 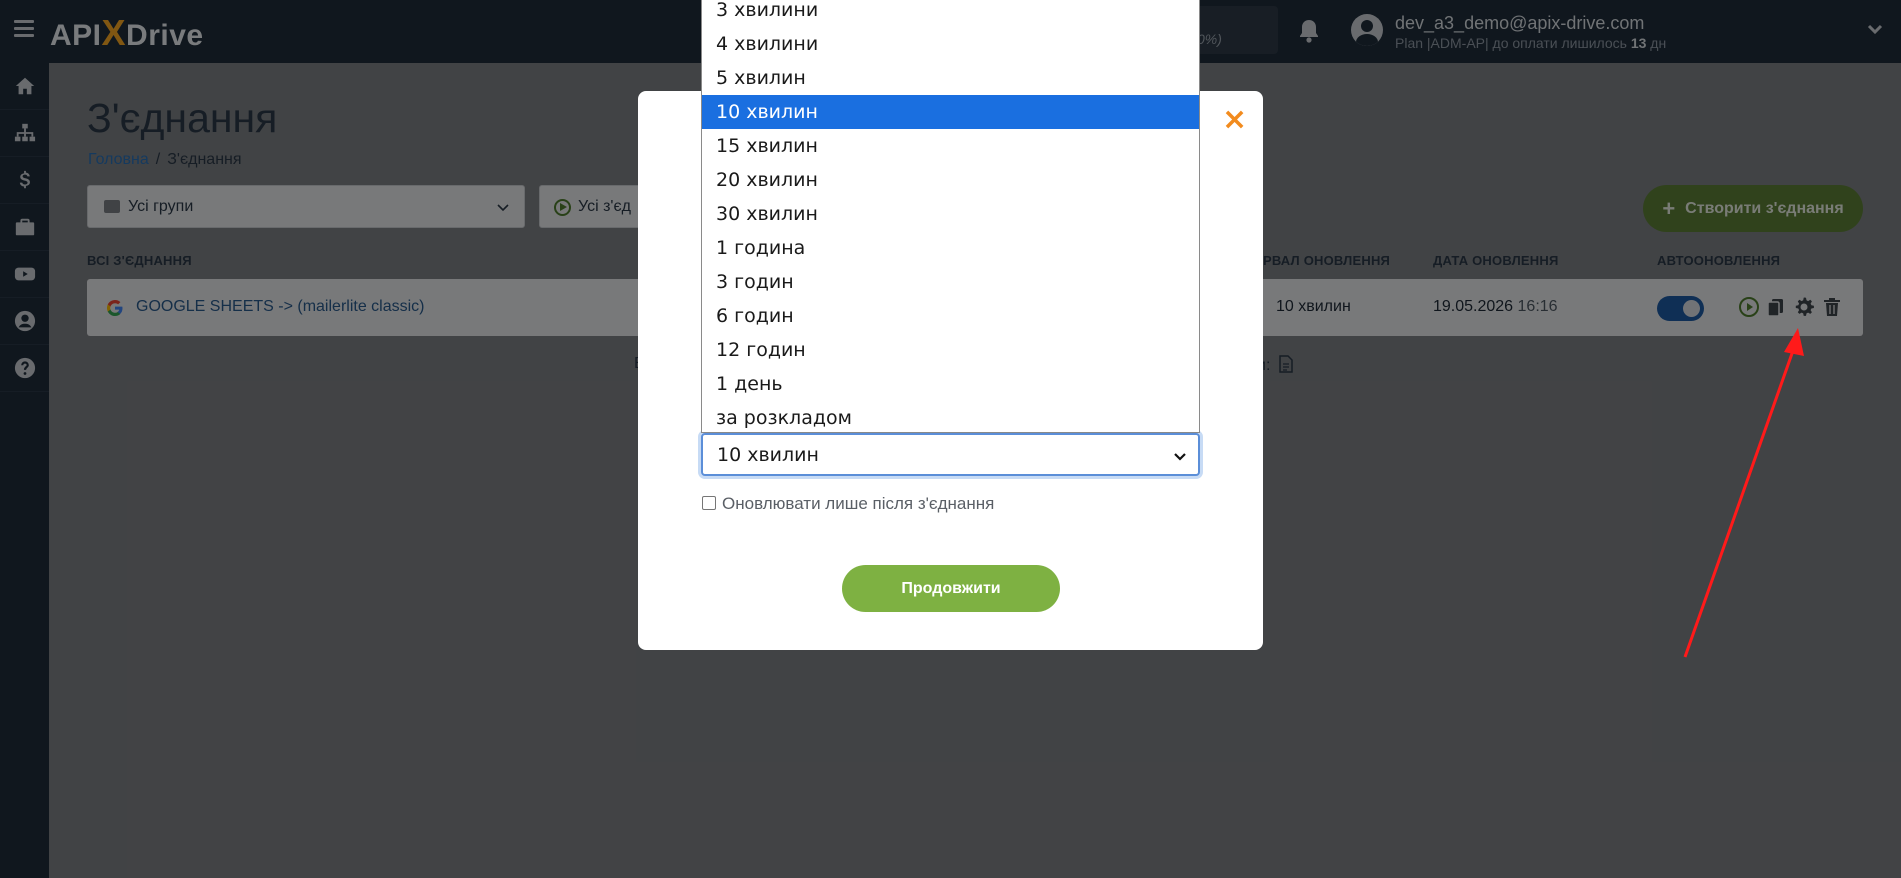 I want to click on dropdown-option: 1 година, so click(x=950, y=248).